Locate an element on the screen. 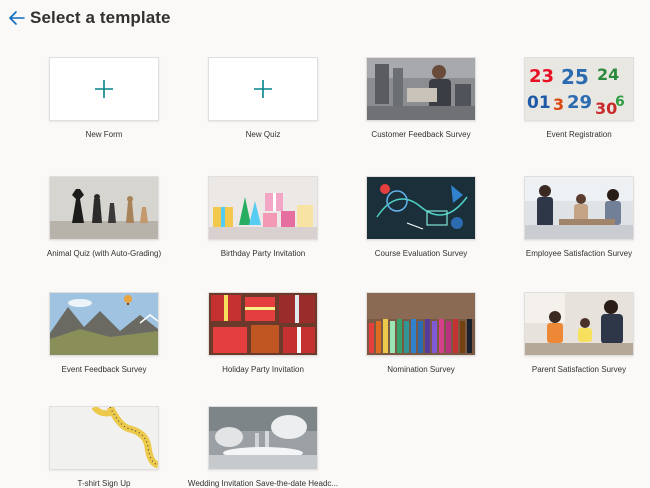  chess-pieces-image is located at coordinates (104, 208).